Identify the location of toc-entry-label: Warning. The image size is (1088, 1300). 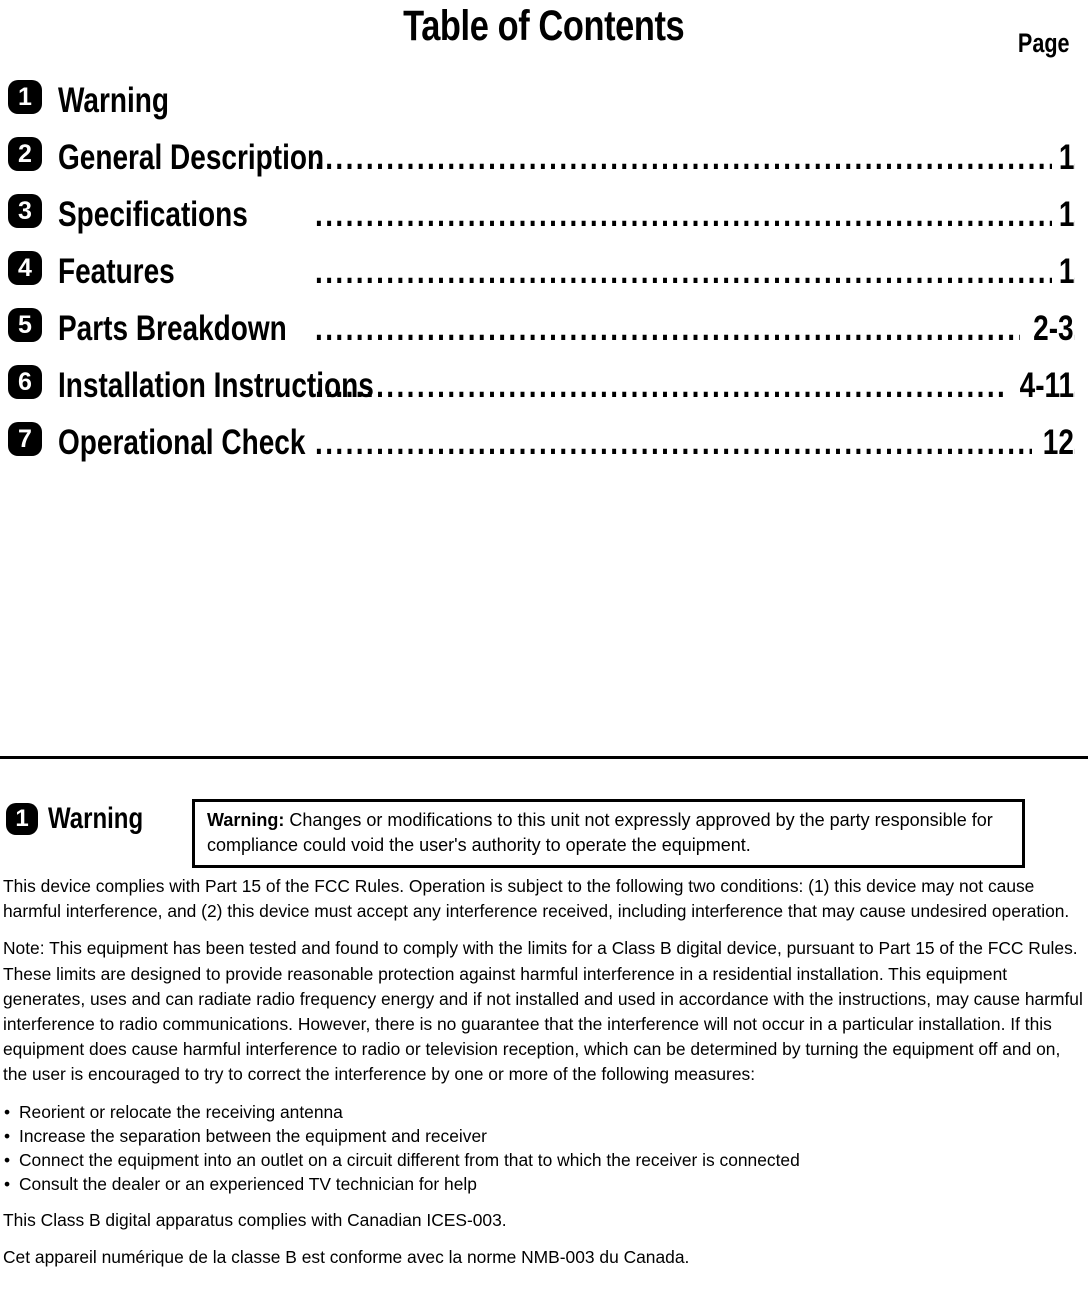
(127, 103).